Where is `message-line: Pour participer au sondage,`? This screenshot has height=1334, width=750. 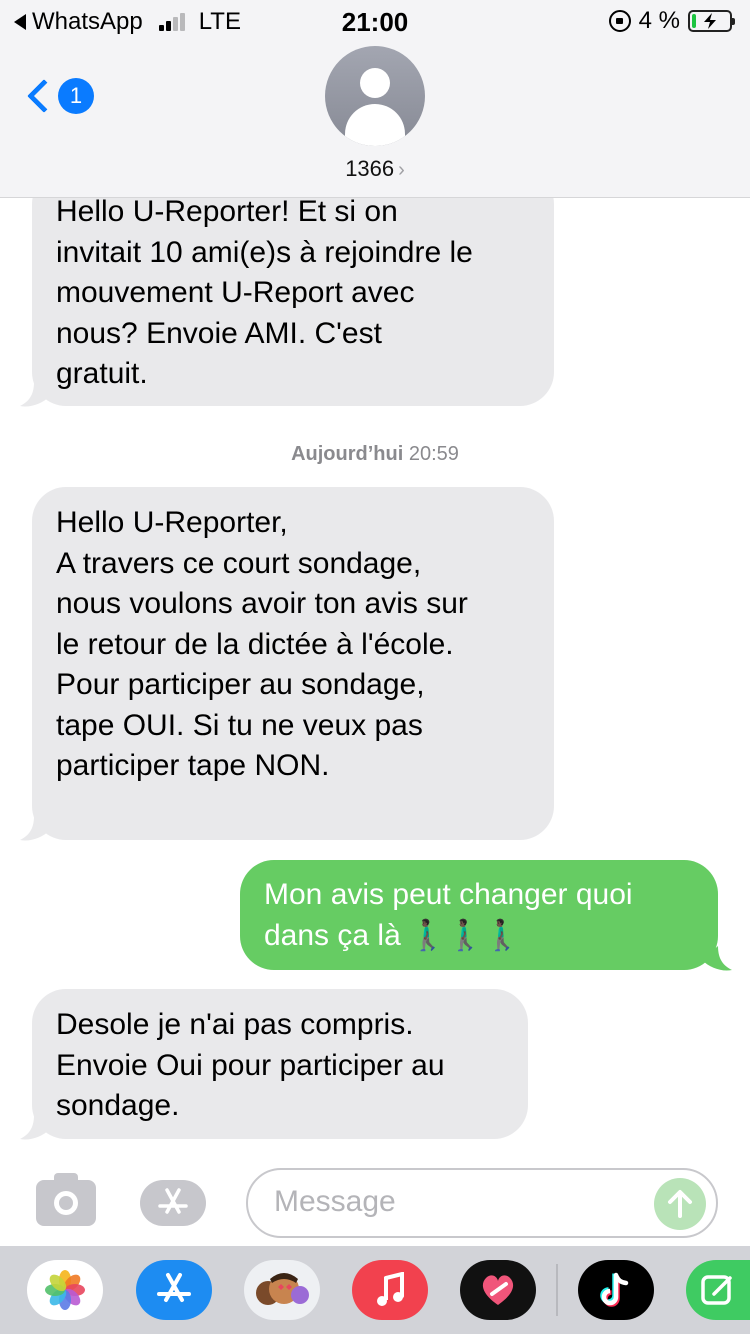 message-line: Pour participer au sondage, is located at coordinates (240, 684).